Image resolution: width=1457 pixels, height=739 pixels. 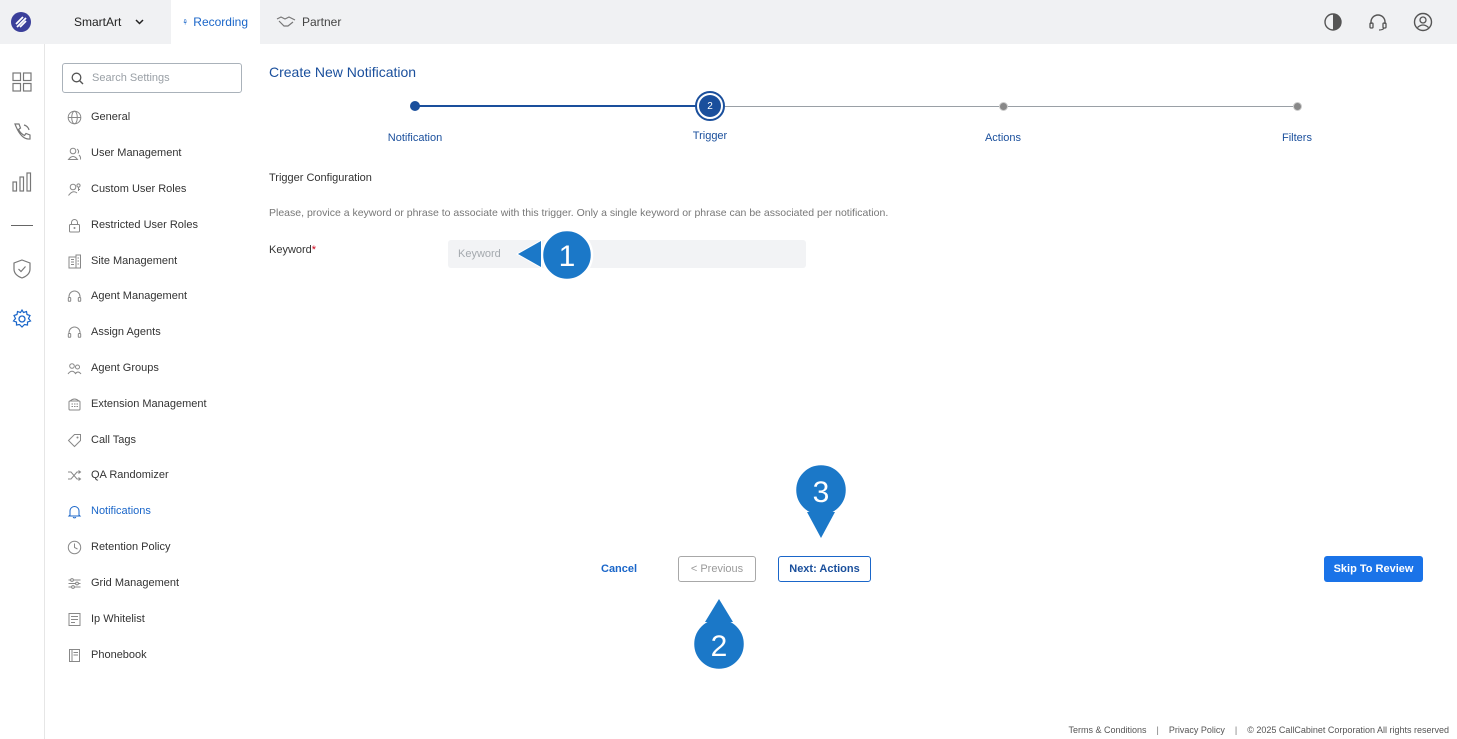 What do you see at coordinates (22, 391) in the screenshot?
I see `left-rail` at bounding box center [22, 391].